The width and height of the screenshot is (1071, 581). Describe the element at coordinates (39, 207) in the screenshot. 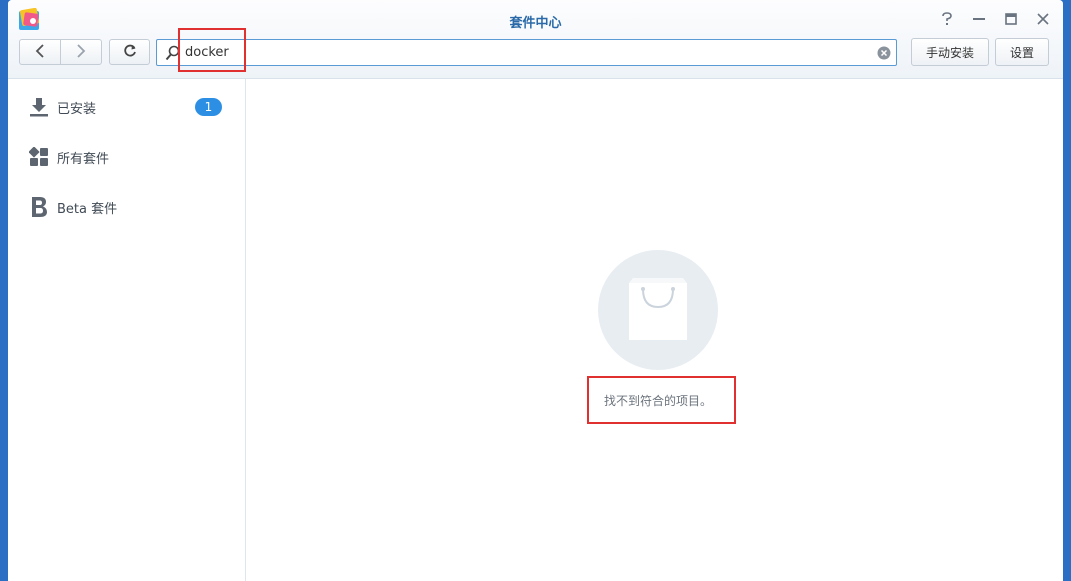

I see `beta-icon` at that location.